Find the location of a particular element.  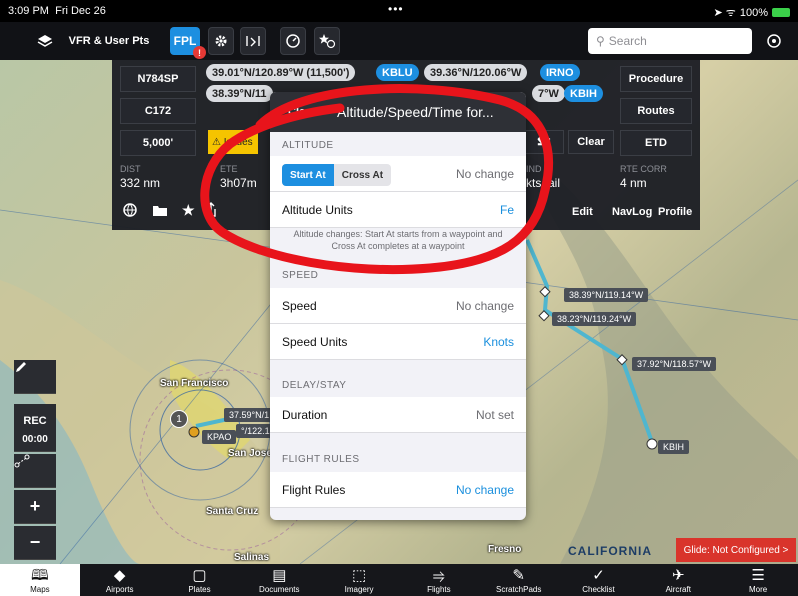

tab-imagery: ⬚ Imagery is located at coordinates (359, 580).